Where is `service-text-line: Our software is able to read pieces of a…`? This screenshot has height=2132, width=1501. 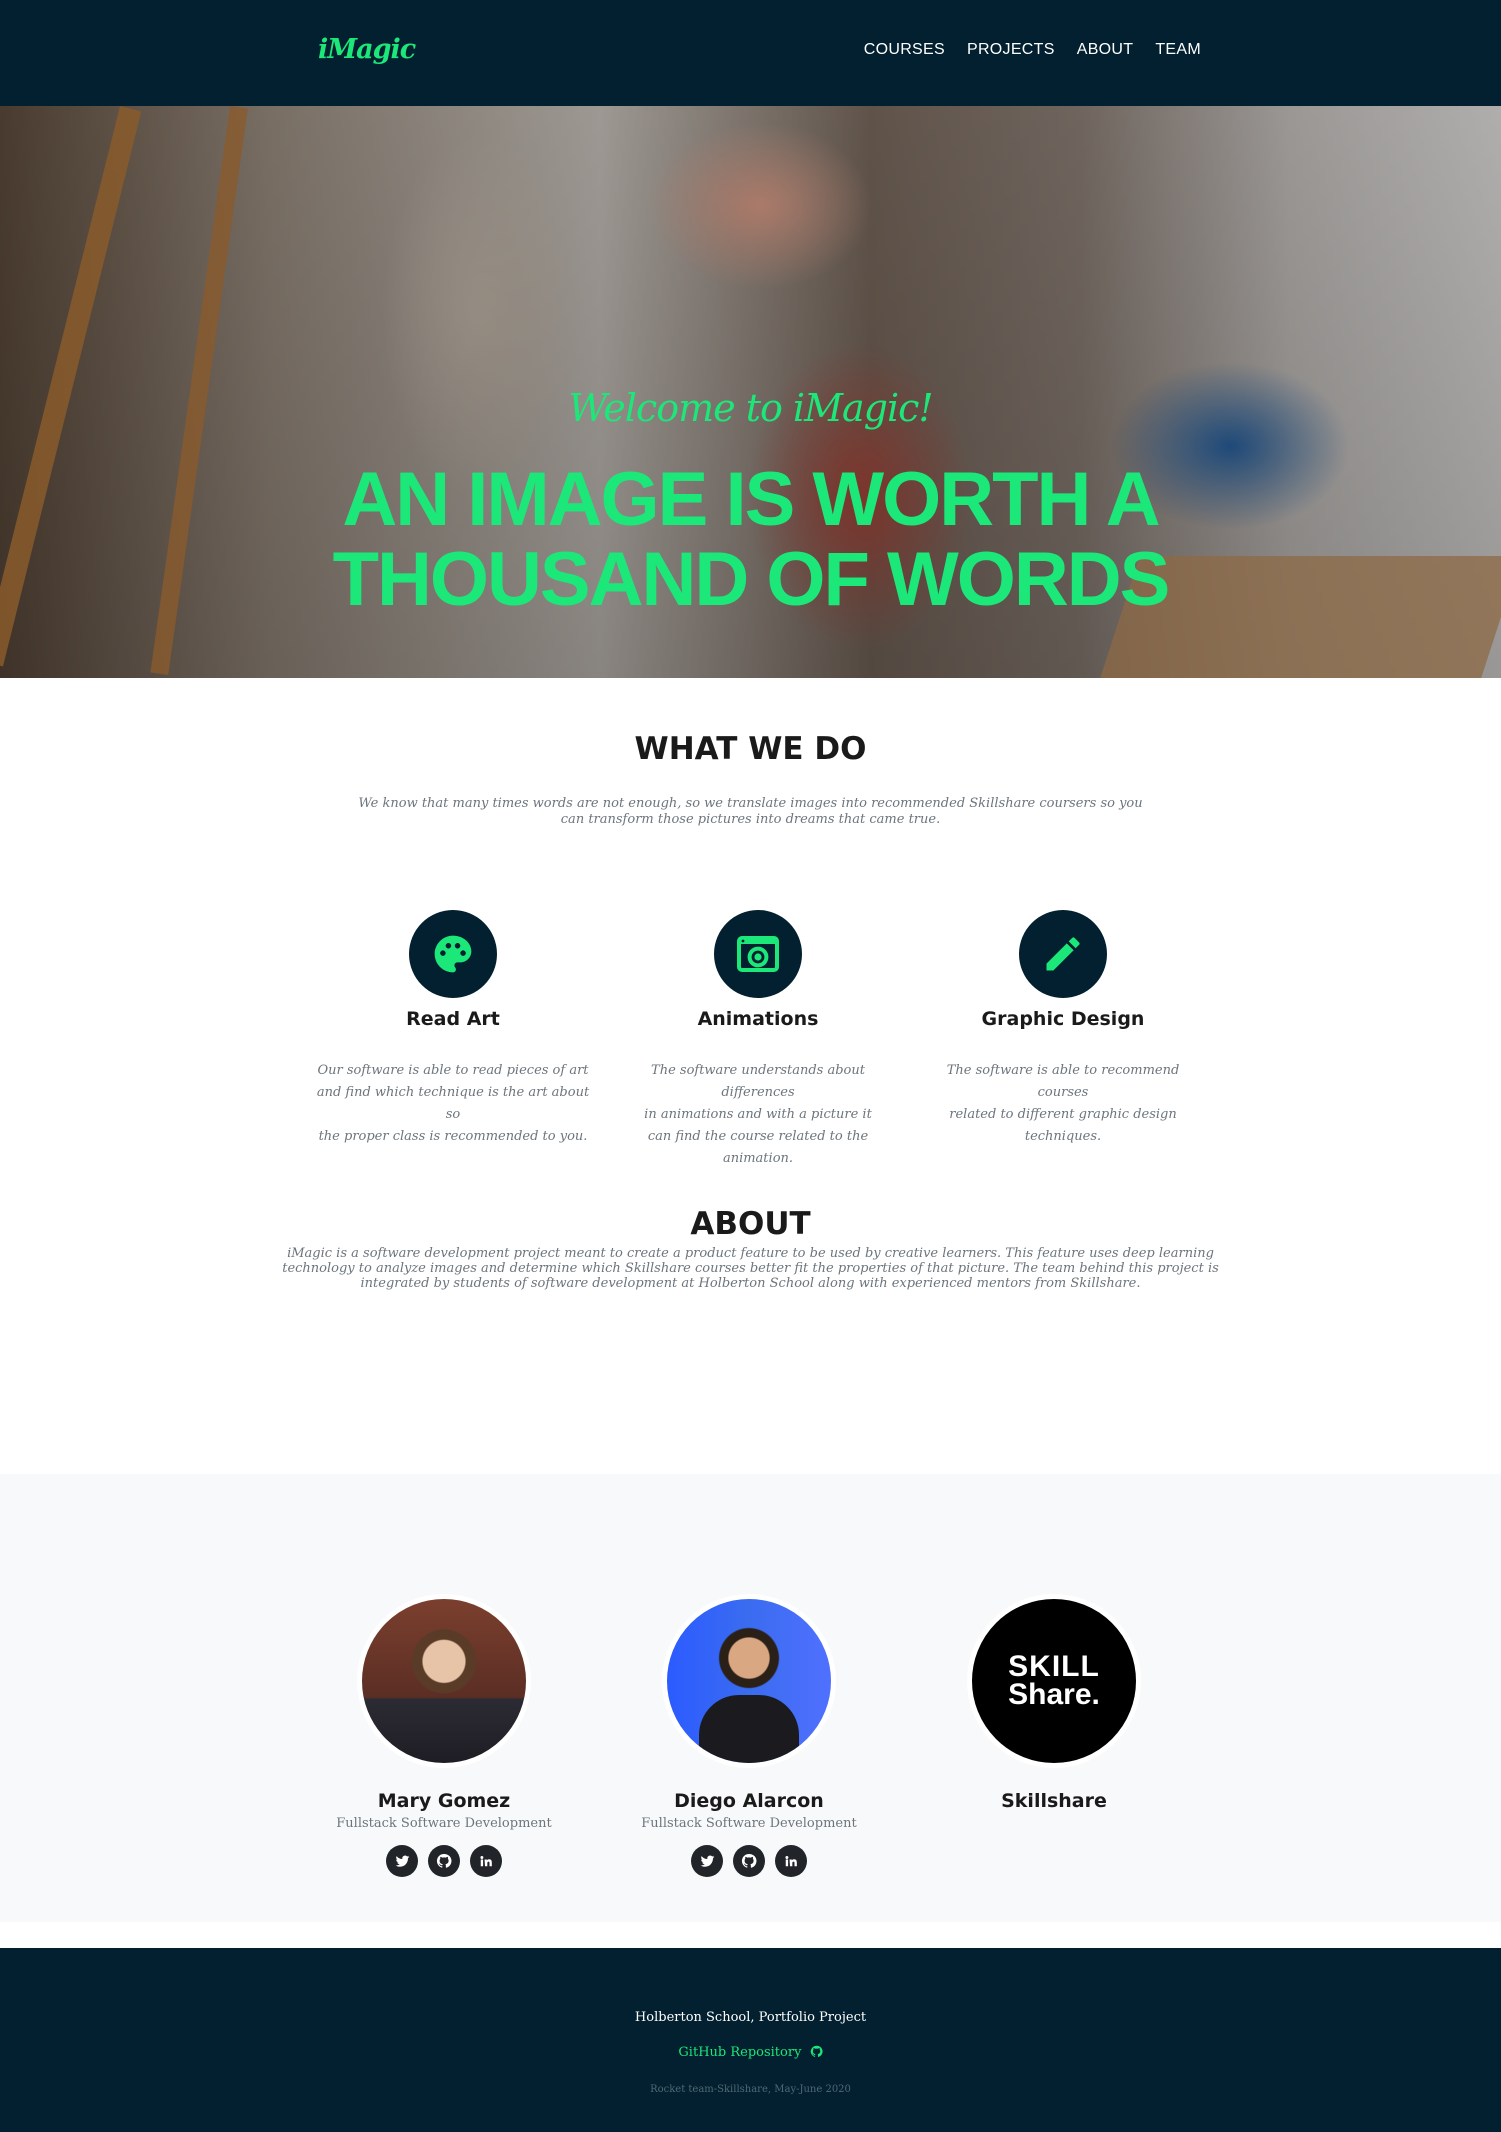 service-text-line: Our software is able to read pieces of a… is located at coordinates (453, 1070).